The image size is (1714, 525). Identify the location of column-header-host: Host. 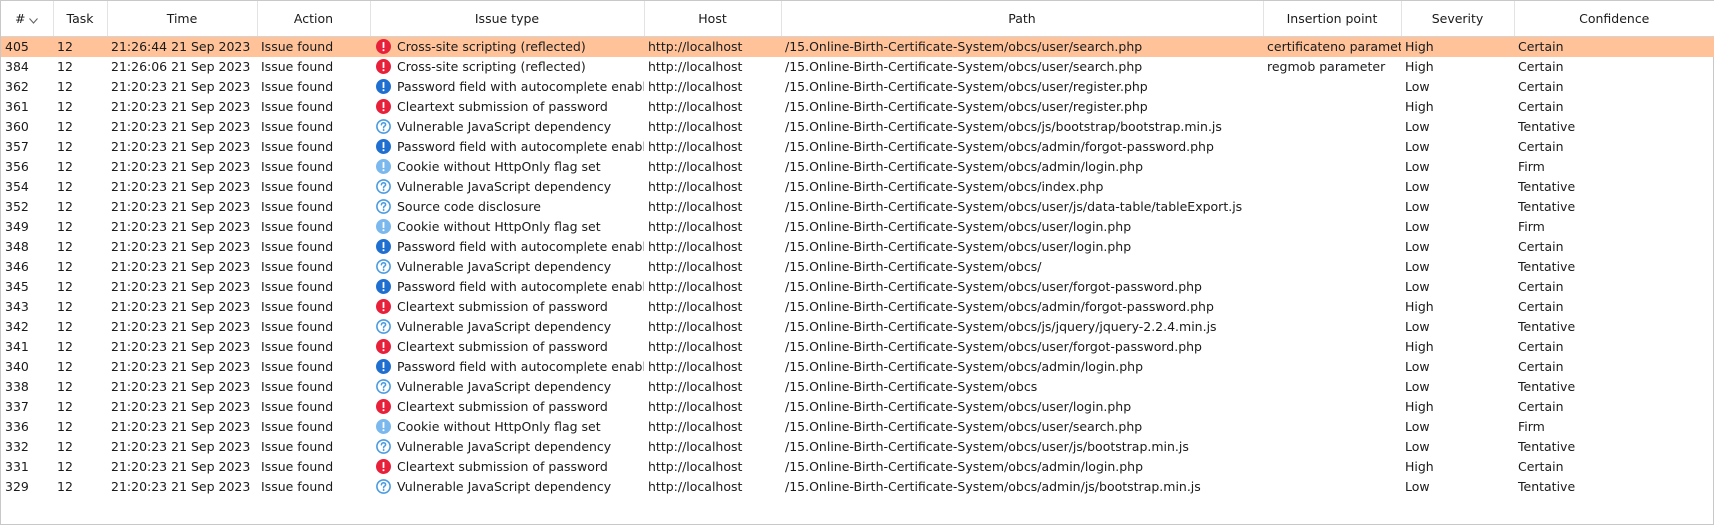
(713, 19).